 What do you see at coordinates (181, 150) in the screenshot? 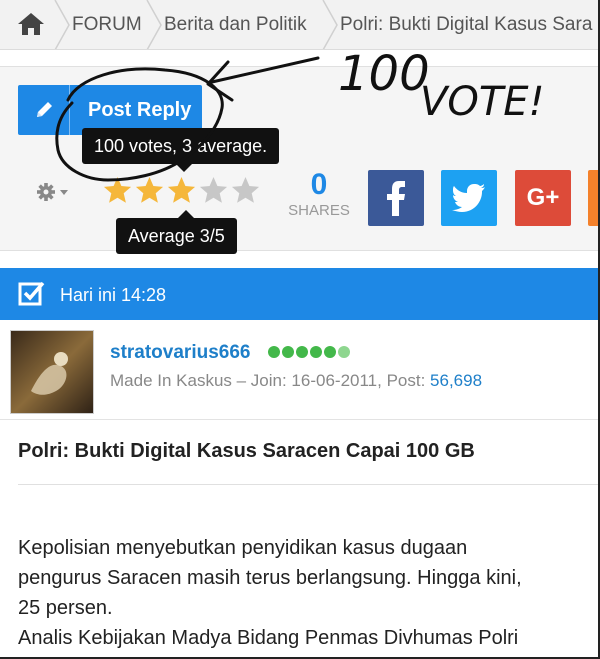
I see `rating-tooltip: 100 votes, 3 average.` at bounding box center [181, 150].